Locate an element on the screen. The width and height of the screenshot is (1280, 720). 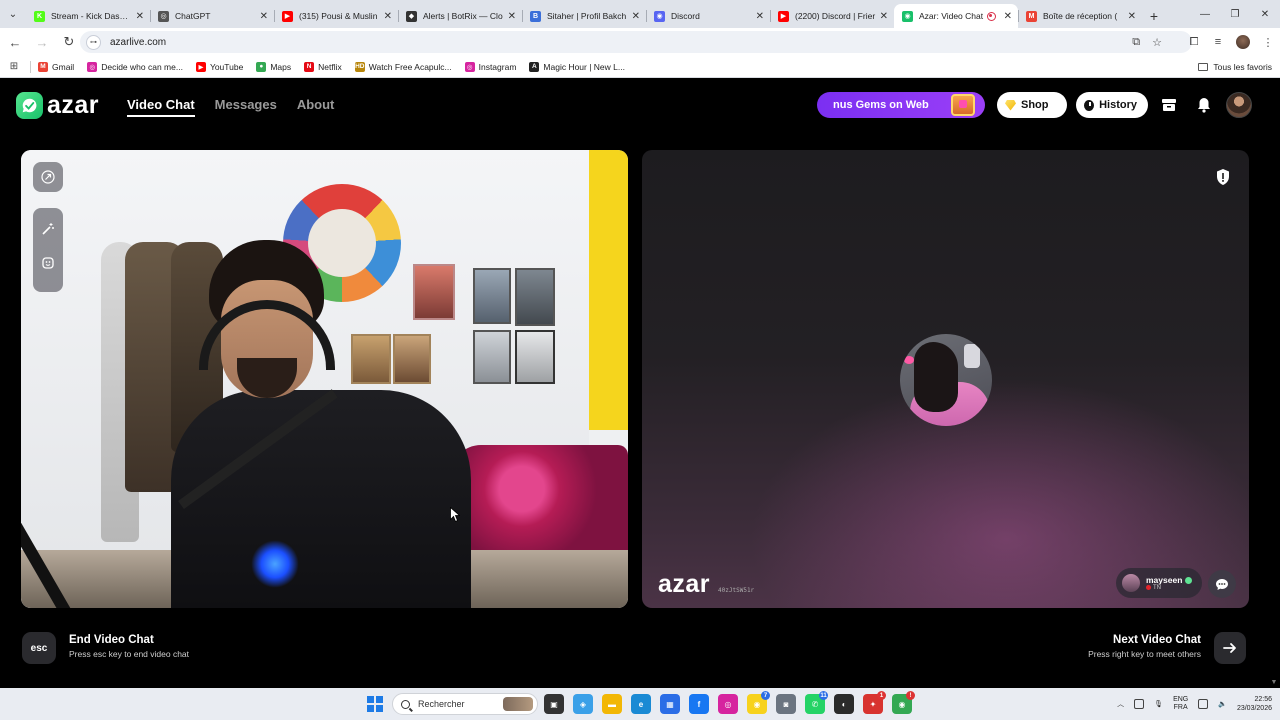
instagram-icon: ◎ is located at coordinates (728, 704).